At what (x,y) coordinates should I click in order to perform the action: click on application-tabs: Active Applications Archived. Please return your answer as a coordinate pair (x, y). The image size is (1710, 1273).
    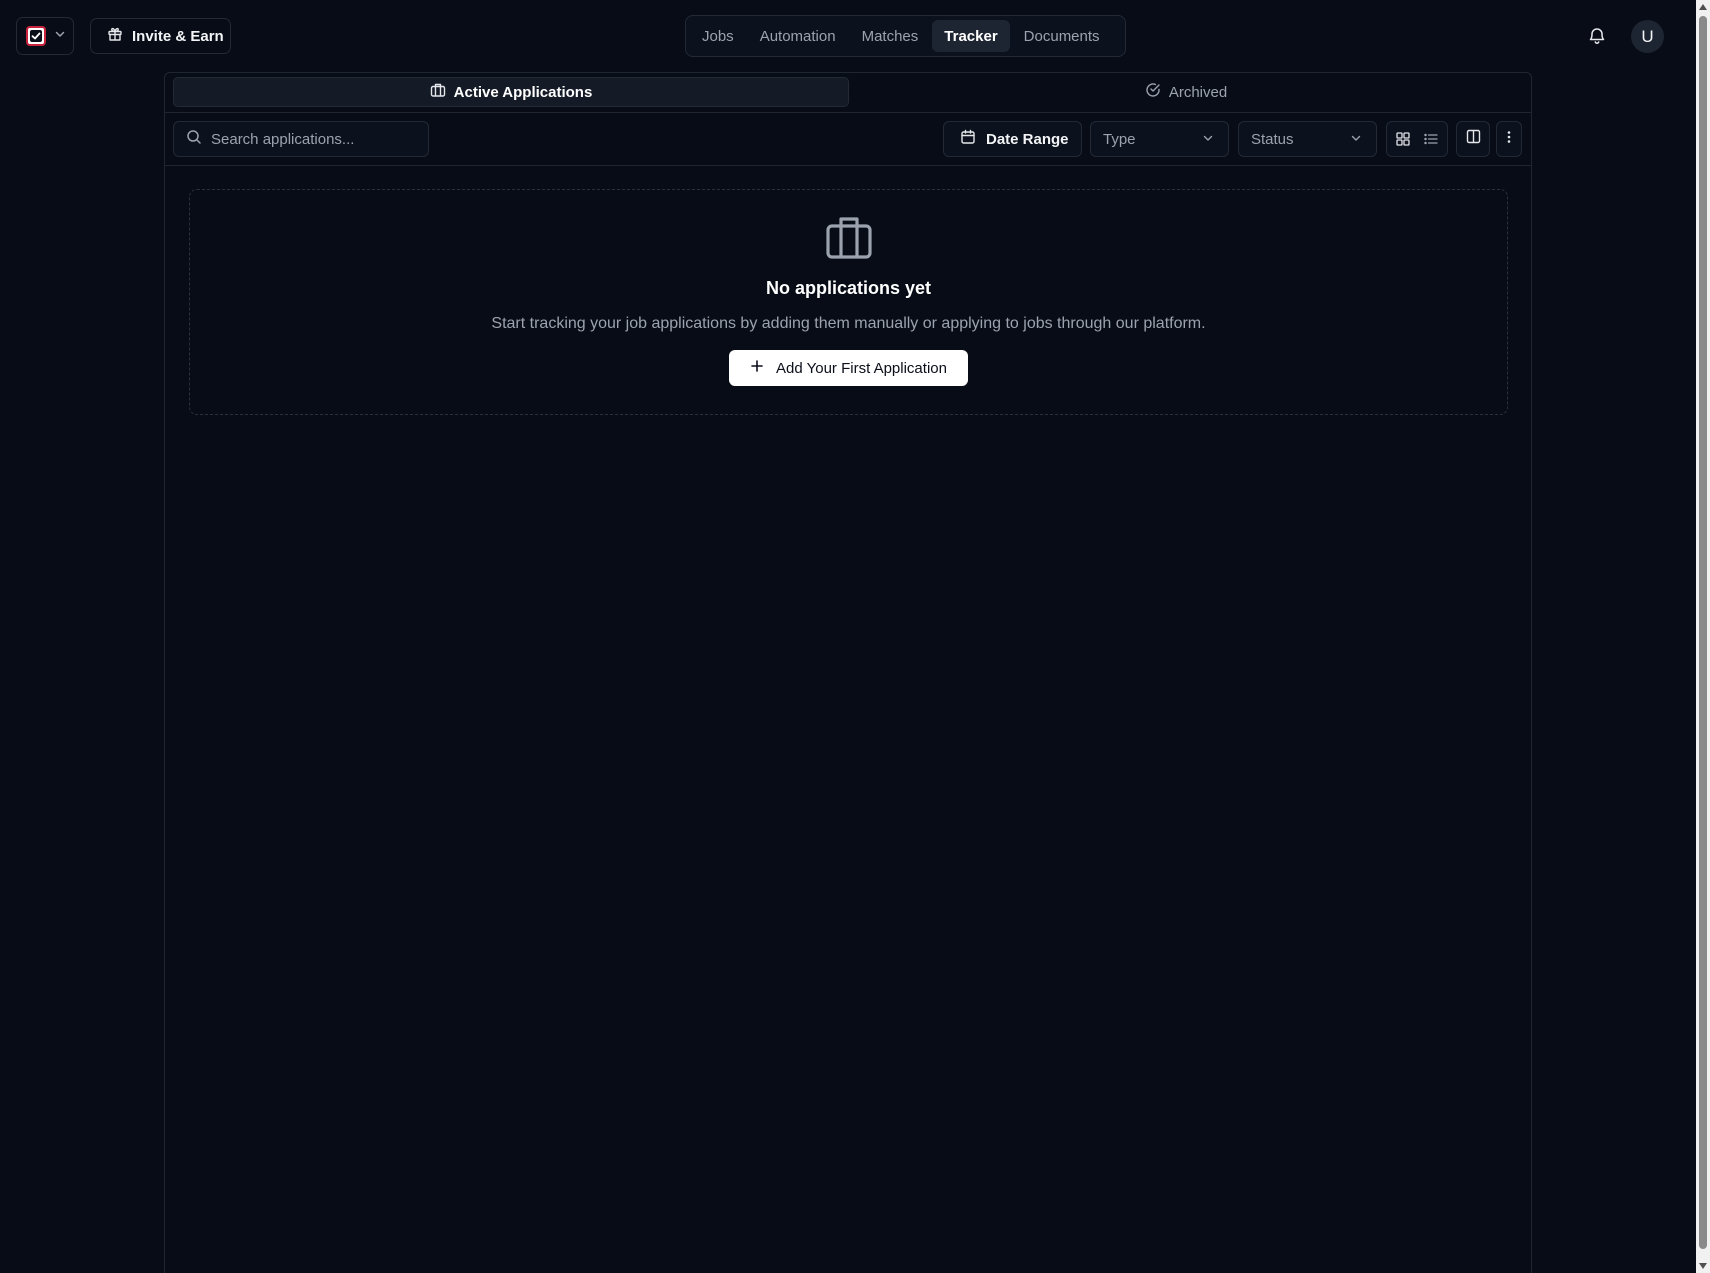
    Looking at the image, I should click on (848, 92).